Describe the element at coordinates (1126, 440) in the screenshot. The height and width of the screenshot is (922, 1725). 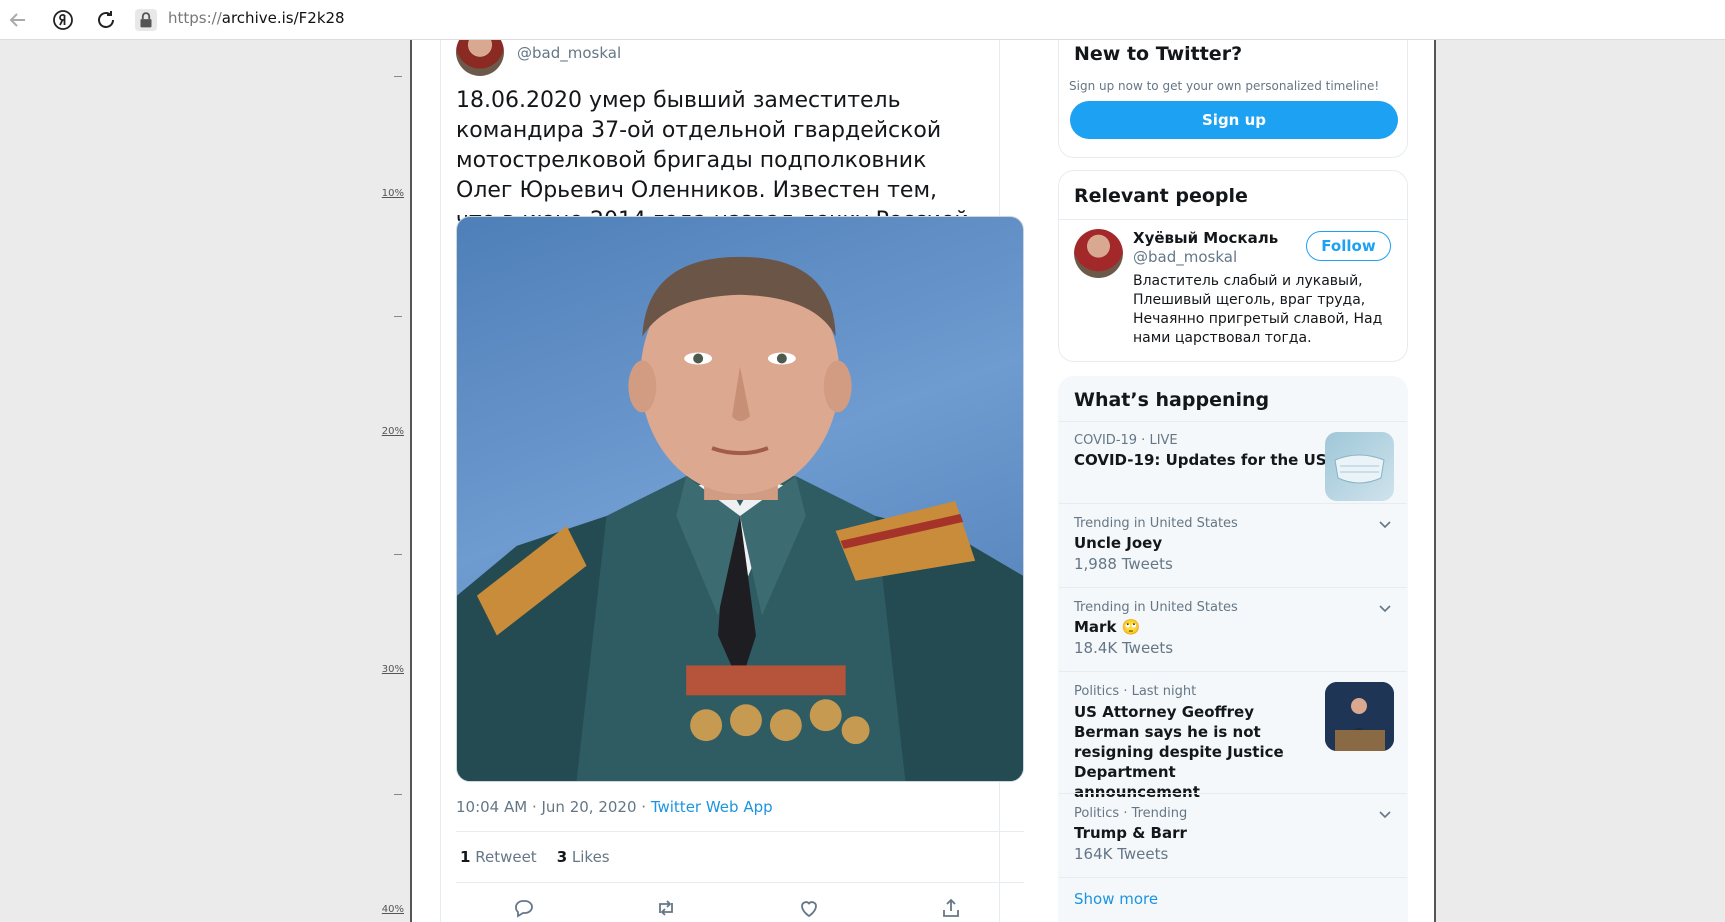
I see `trend-context: COVID-19 · LIVE` at that location.